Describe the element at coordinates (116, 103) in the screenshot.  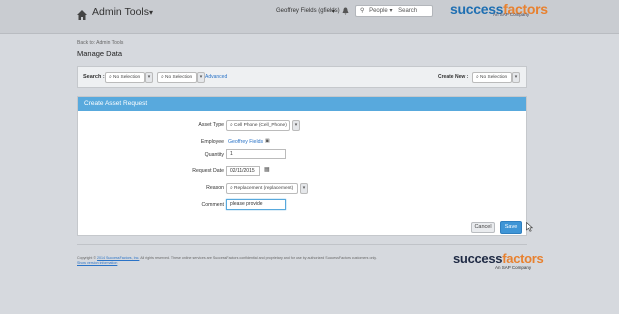
I see `dialog-title: Create Asset Request` at that location.